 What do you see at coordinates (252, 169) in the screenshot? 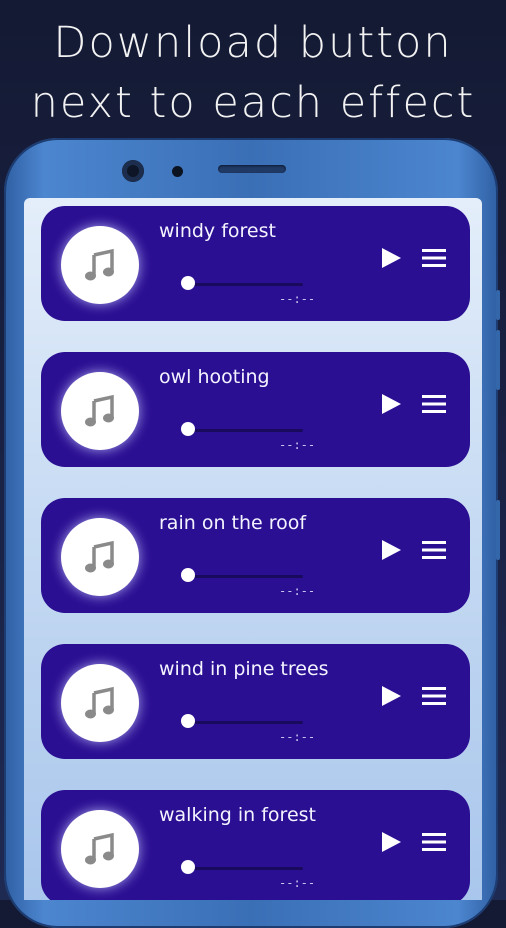
I see `earpiece-speaker` at bounding box center [252, 169].